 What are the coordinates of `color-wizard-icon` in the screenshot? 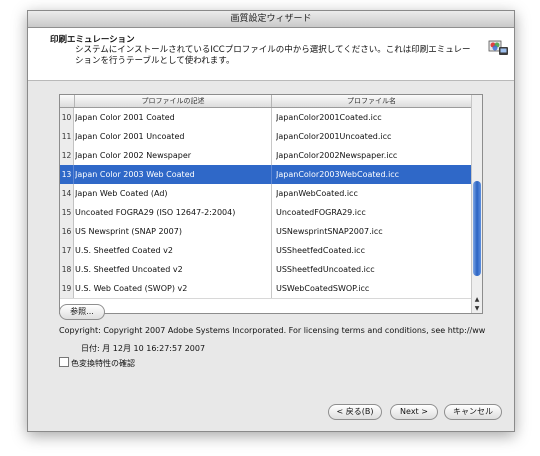 It's located at (498, 47).